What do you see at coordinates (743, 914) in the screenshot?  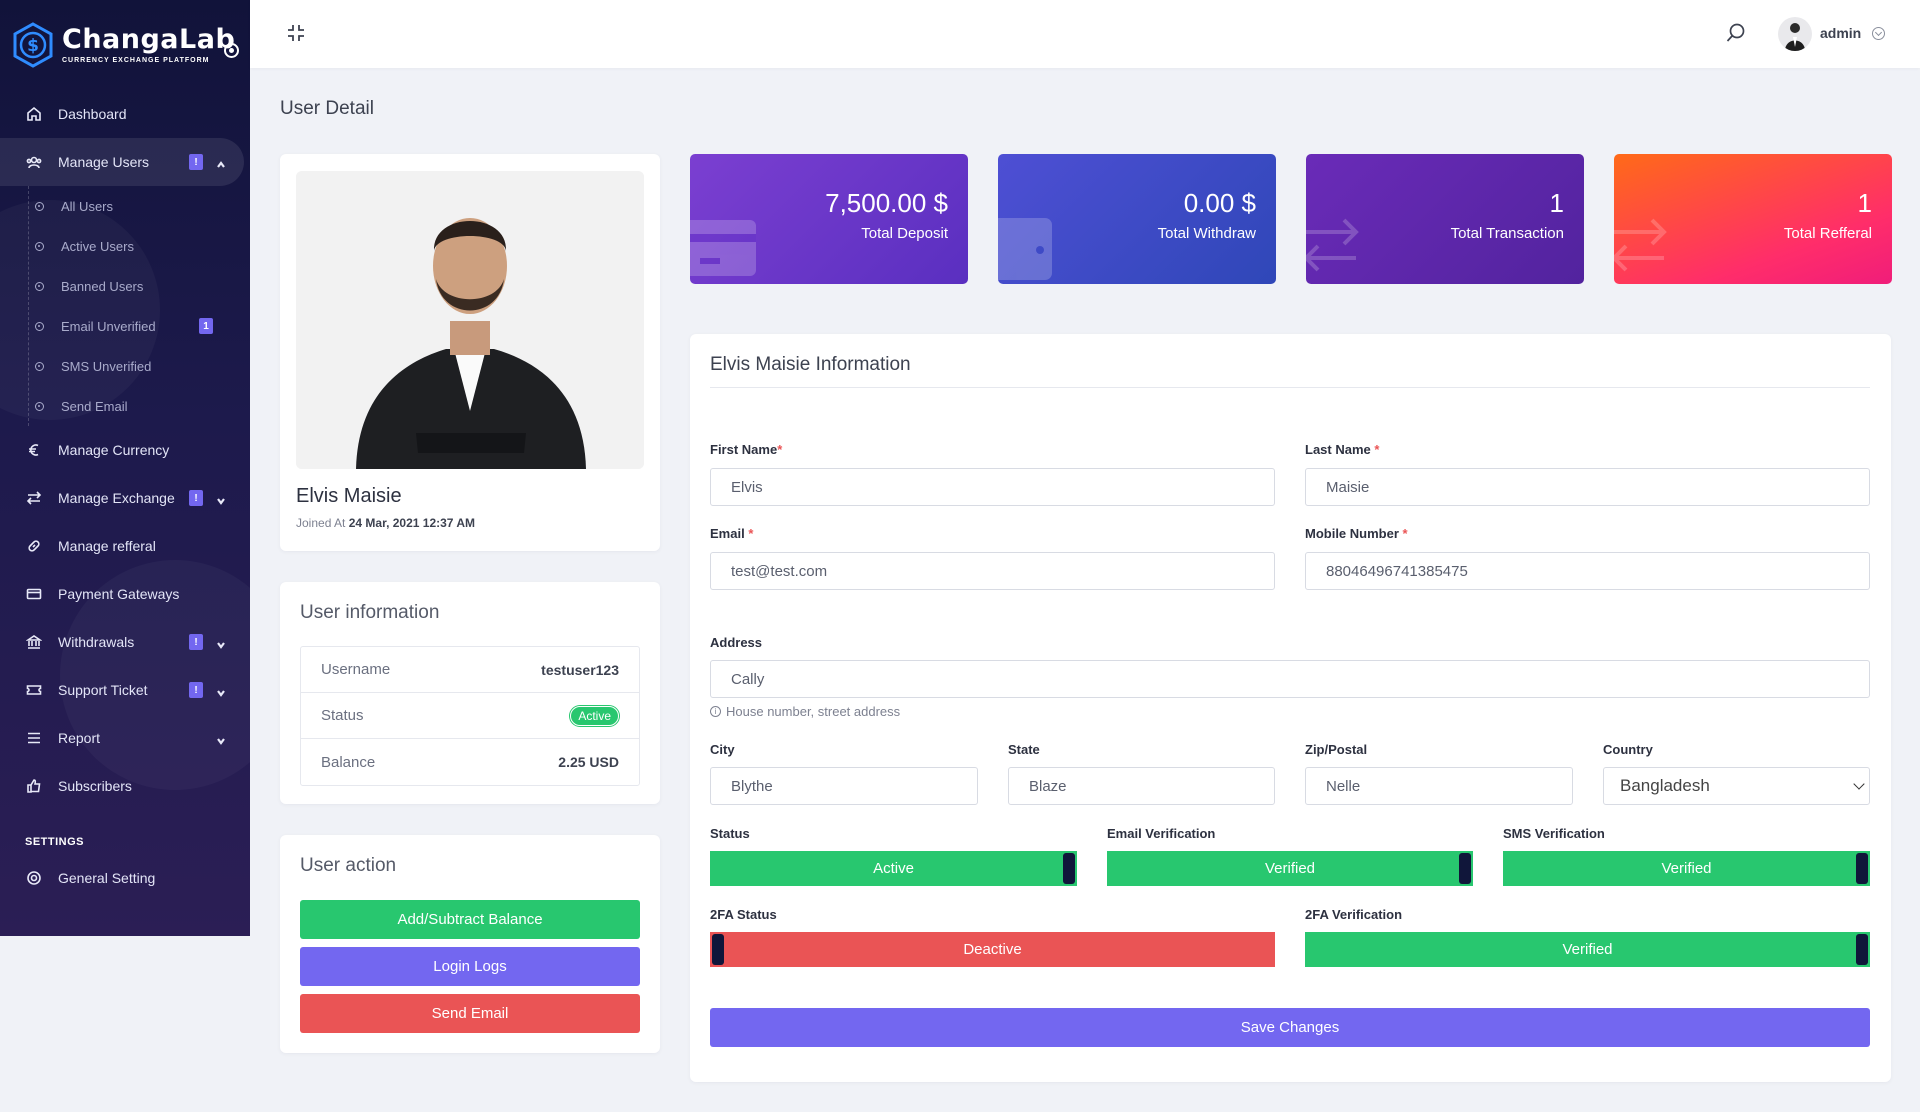 I see `twofa-status-label: 2FA Status` at bounding box center [743, 914].